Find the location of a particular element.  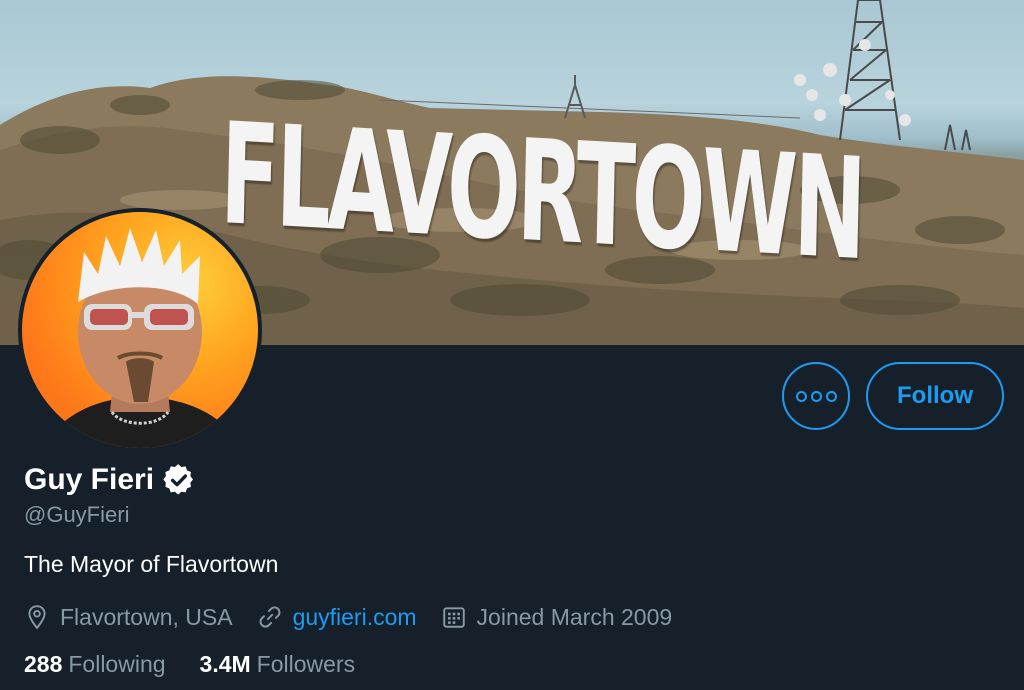

more-icon is located at coordinates (816, 396).